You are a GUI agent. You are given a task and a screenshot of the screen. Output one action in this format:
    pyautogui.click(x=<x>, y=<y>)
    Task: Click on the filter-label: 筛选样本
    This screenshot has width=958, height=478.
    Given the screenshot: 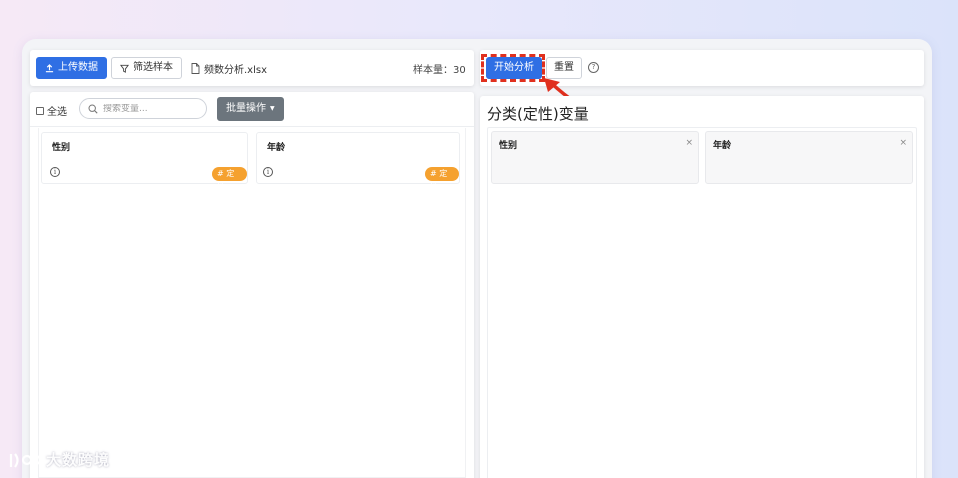 What is the action you would take?
    pyautogui.click(x=153, y=67)
    